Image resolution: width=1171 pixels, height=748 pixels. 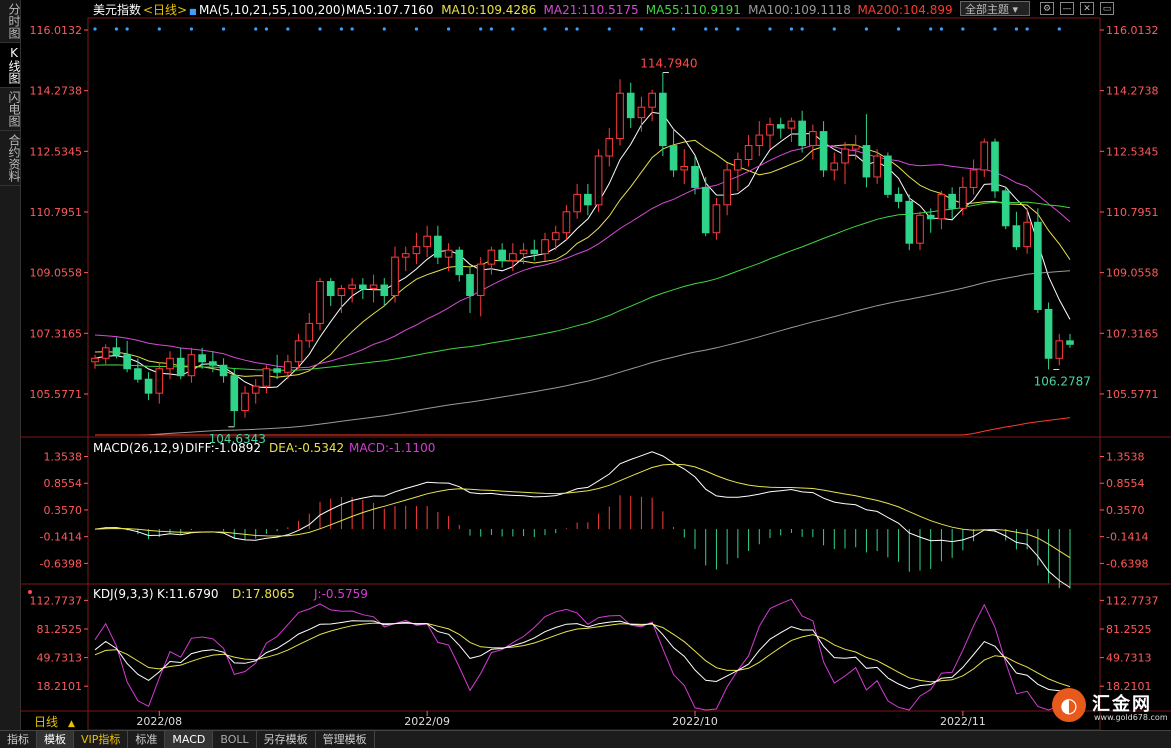 I want to click on price-annotation: 114.7940, so click(x=668, y=64).